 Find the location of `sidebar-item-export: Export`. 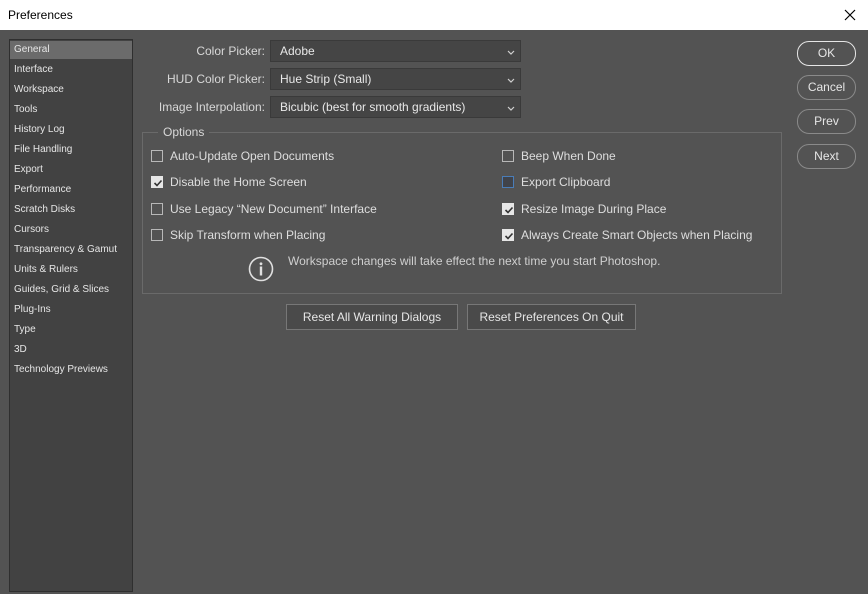

sidebar-item-export: Export is located at coordinates (71, 170).